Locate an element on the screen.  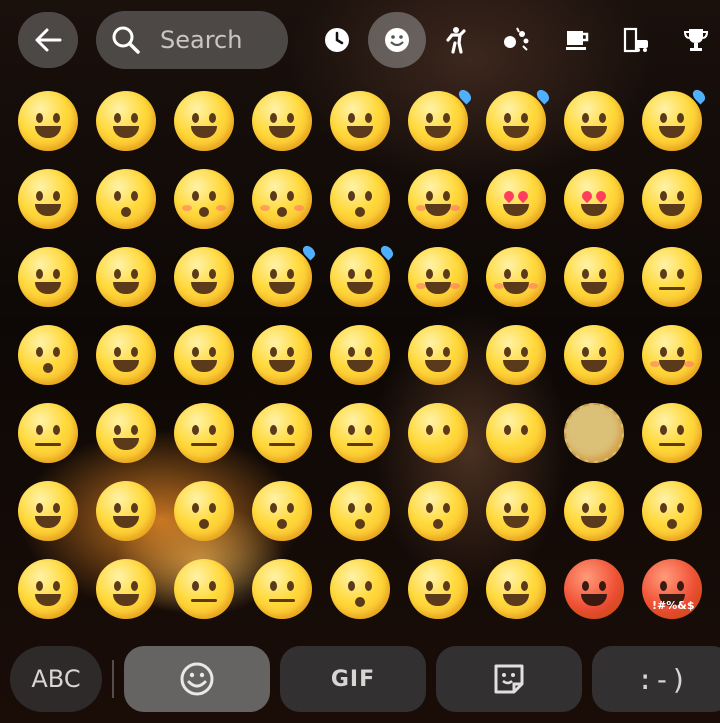
category-tab-recent is located at coordinates (337, 40).